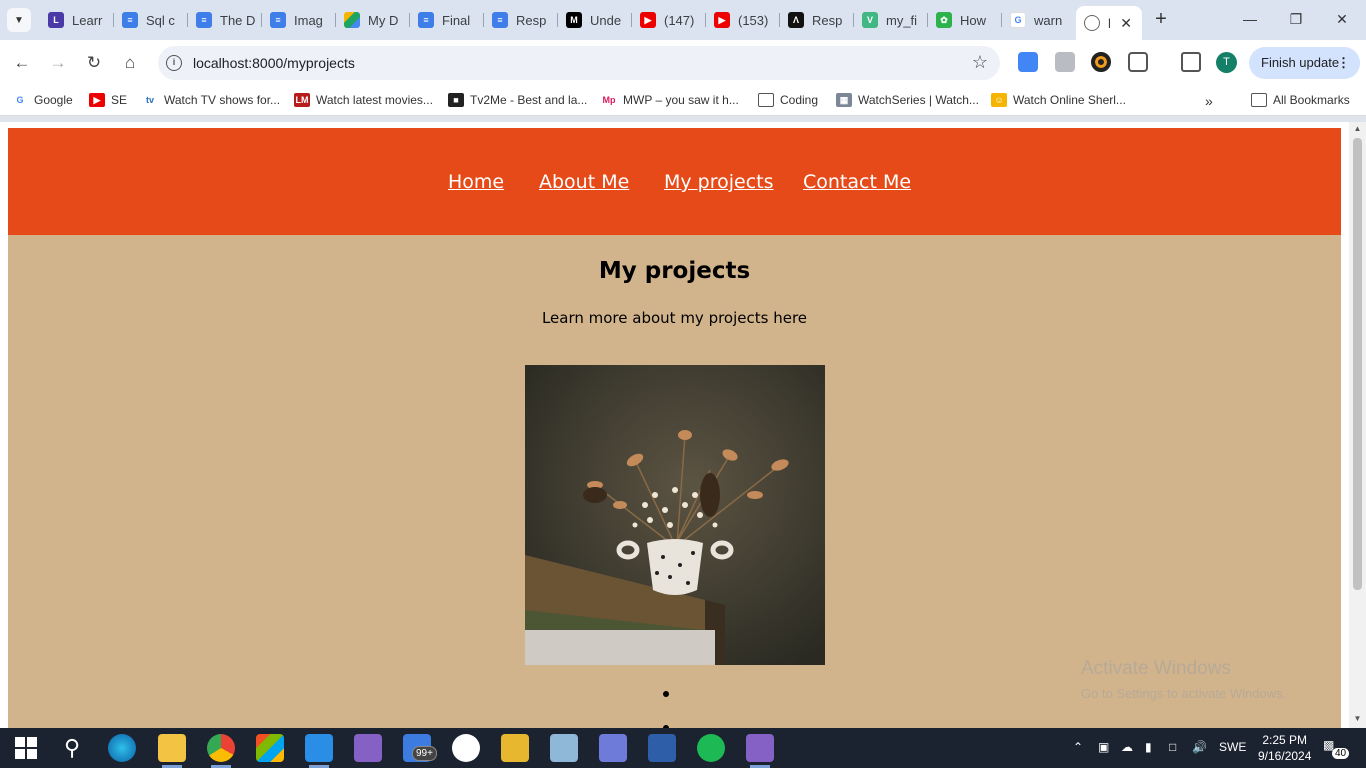 This screenshot has height=768, width=1366. Describe the element at coordinates (743, 20) in the screenshot. I see `browser-tab: ▶ (153)` at that location.